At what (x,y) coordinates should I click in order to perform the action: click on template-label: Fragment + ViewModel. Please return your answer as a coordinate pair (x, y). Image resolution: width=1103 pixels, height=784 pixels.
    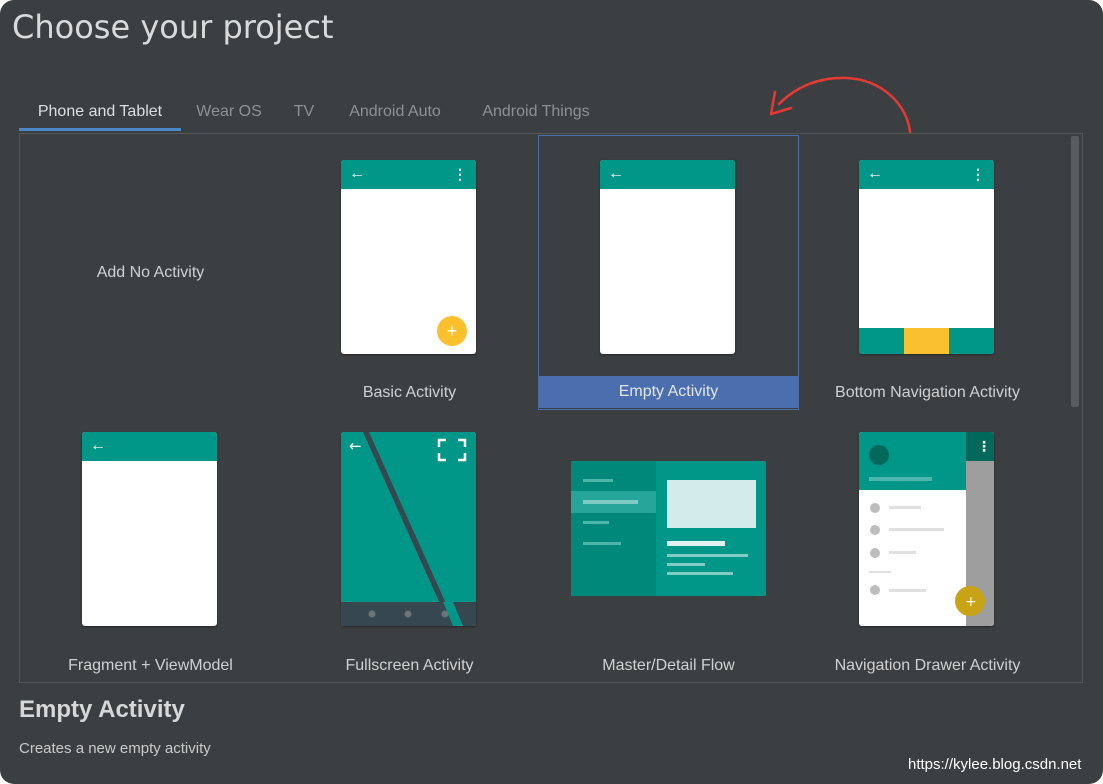
    Looking at the image, I should click on (150, 665).